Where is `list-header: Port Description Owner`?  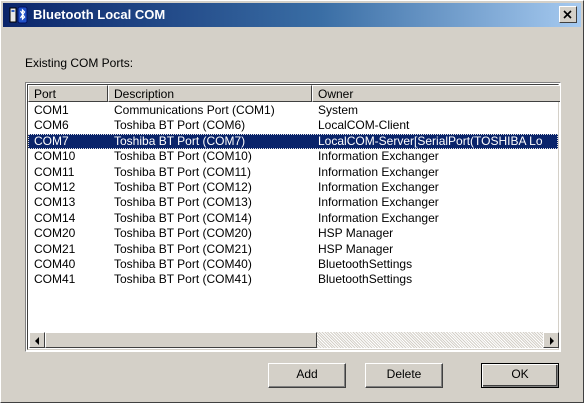
list-header: Port Description Owner is located at coordinates (294, 93).